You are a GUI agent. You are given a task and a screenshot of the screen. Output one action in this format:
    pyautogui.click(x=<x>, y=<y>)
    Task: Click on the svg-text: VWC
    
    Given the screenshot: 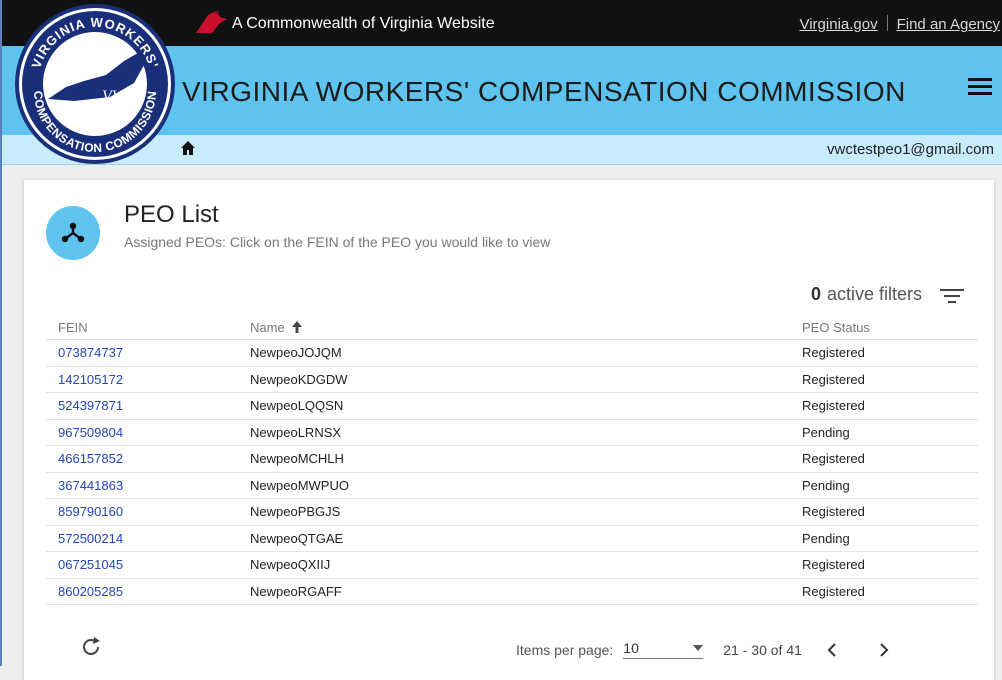 What is the action you would take?
    pyautogui.click(x=119, y=96)
    